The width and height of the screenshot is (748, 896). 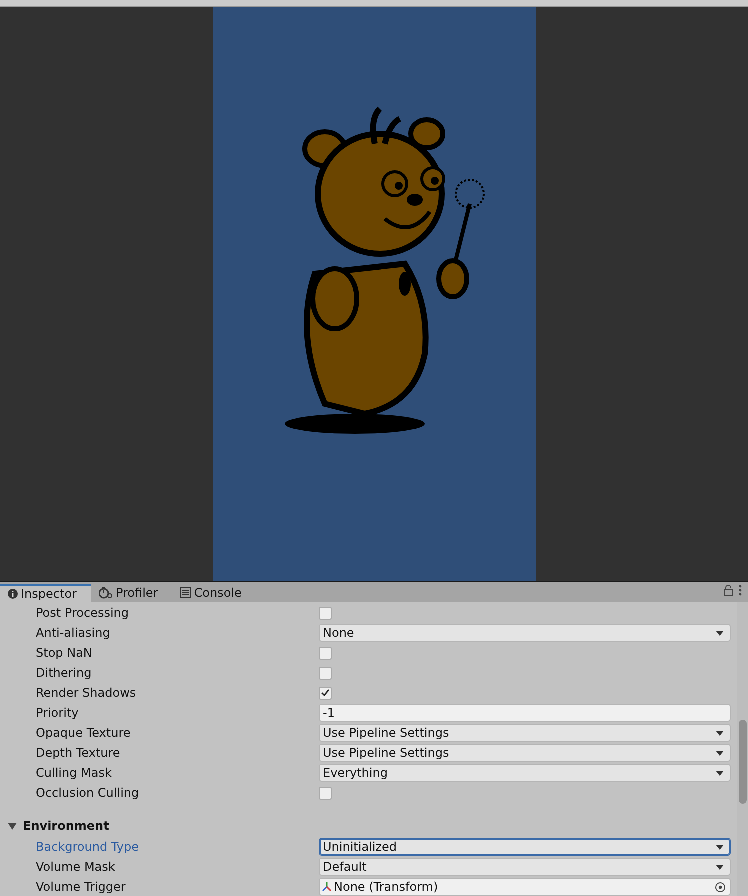 I want to click on stopwatch-icon, so click(x=105, y=592).